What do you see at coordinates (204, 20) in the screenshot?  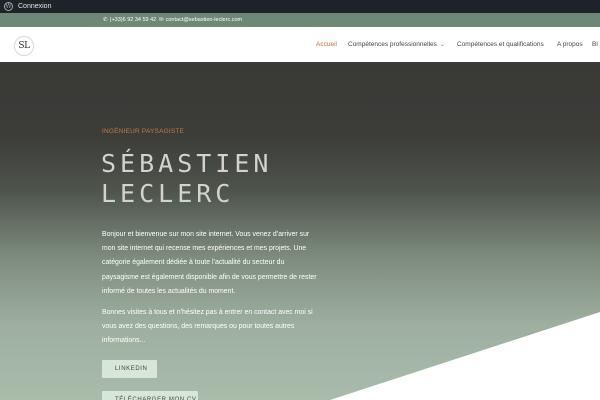 I see `email-address: contact@sebastien-leclerc.com` at bounding box center [204, 20].